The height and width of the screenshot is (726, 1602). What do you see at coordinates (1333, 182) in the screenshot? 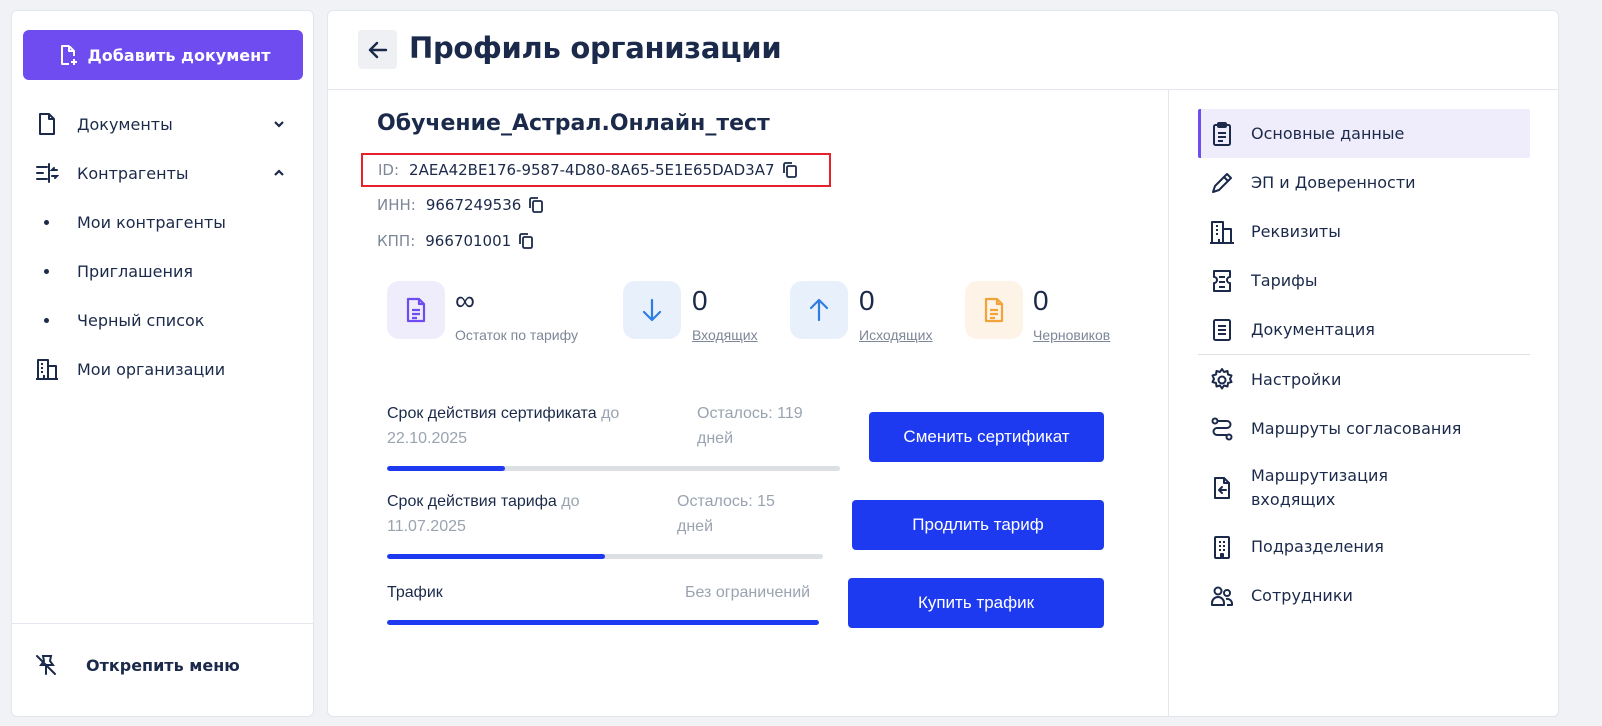
I see `menu-item-label: ЭП и Доверенности` at bounding box center [1333, 182].